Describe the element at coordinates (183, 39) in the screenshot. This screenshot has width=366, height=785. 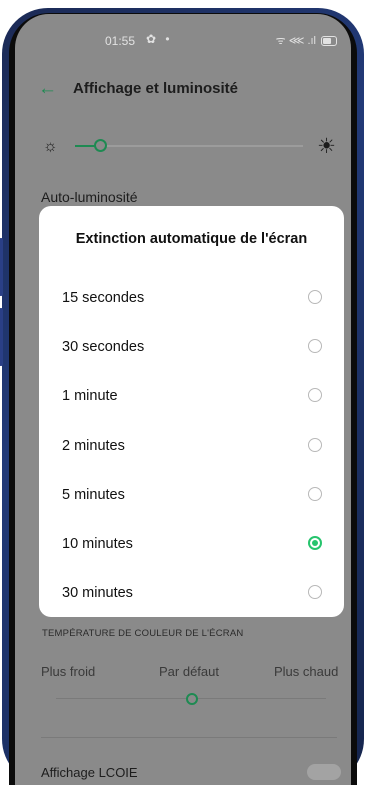
I see `status-bar: 01:55 ✿ • ᯤ ⋘ .ıl` at that location.